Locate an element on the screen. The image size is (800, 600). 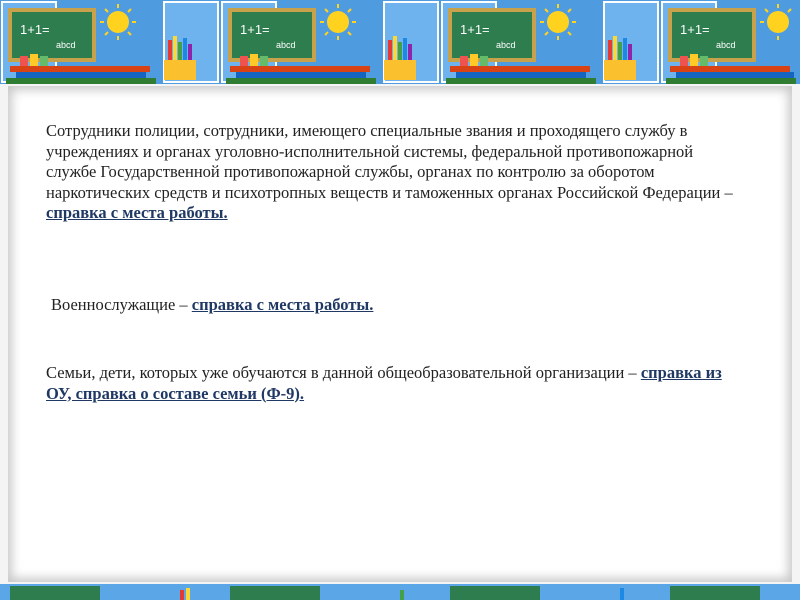
paragraph-text: Военнослужащие – is located at coordinates (121, 304).